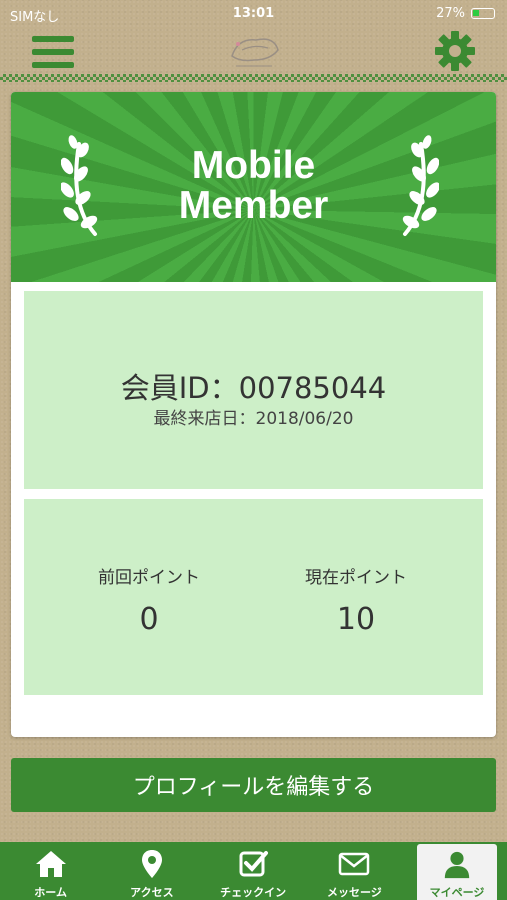  I want to click on tab-checkin: チェックイン, so click(253, 871).